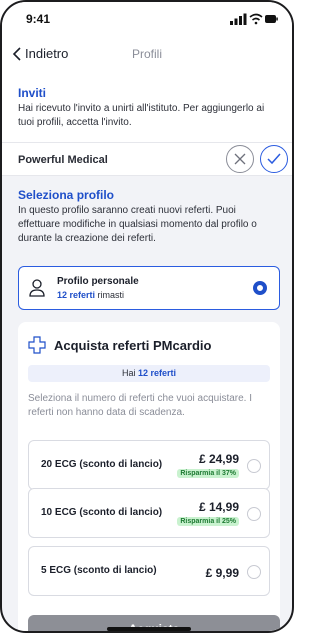 The image size is (320, 633). I want to click on purchase-option-5: 5 ECG (sconto di lancio) £ 9,99, so click(149, 571).